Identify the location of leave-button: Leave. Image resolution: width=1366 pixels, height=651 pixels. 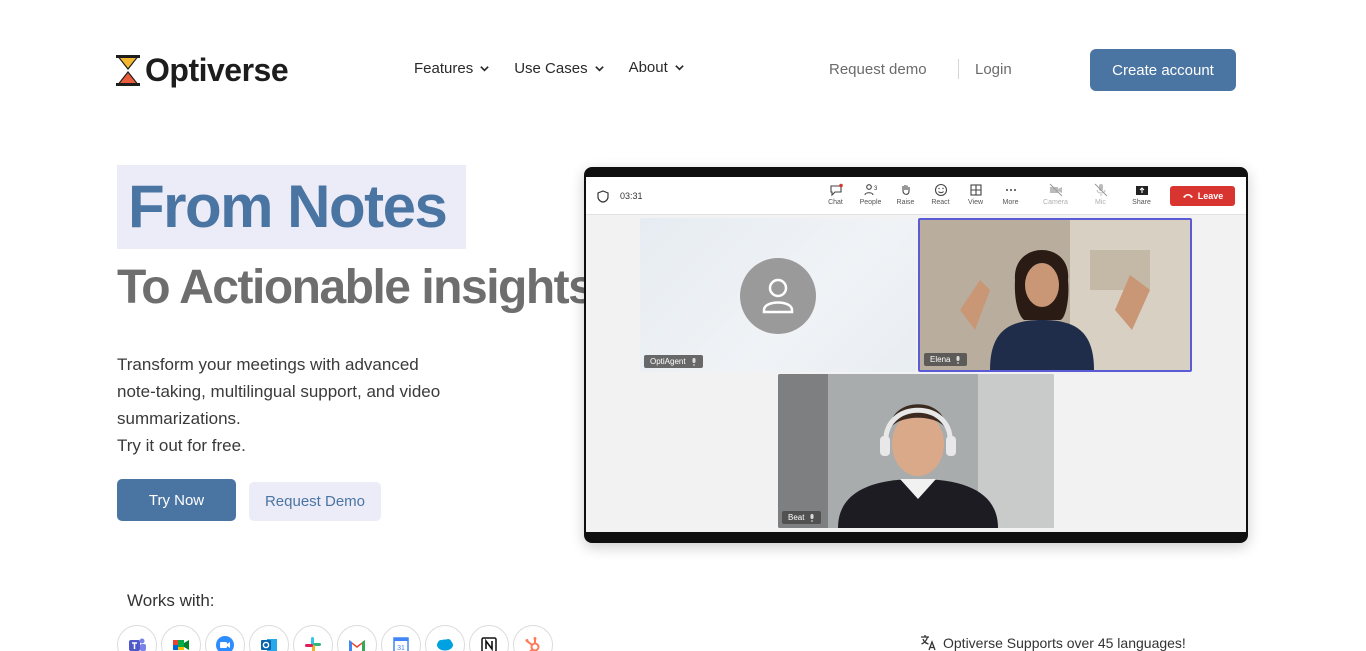
(1202, 196).